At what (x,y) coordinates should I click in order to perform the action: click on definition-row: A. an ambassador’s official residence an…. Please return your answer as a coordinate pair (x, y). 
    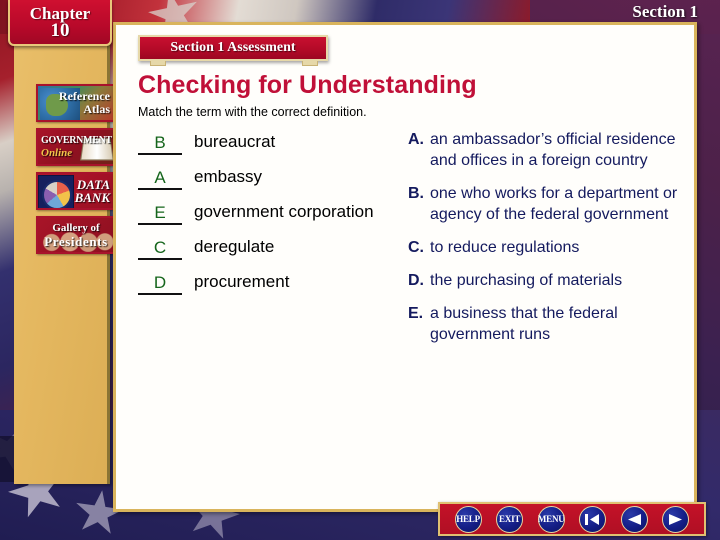
    Looking at the image, I should click on (548, 150).